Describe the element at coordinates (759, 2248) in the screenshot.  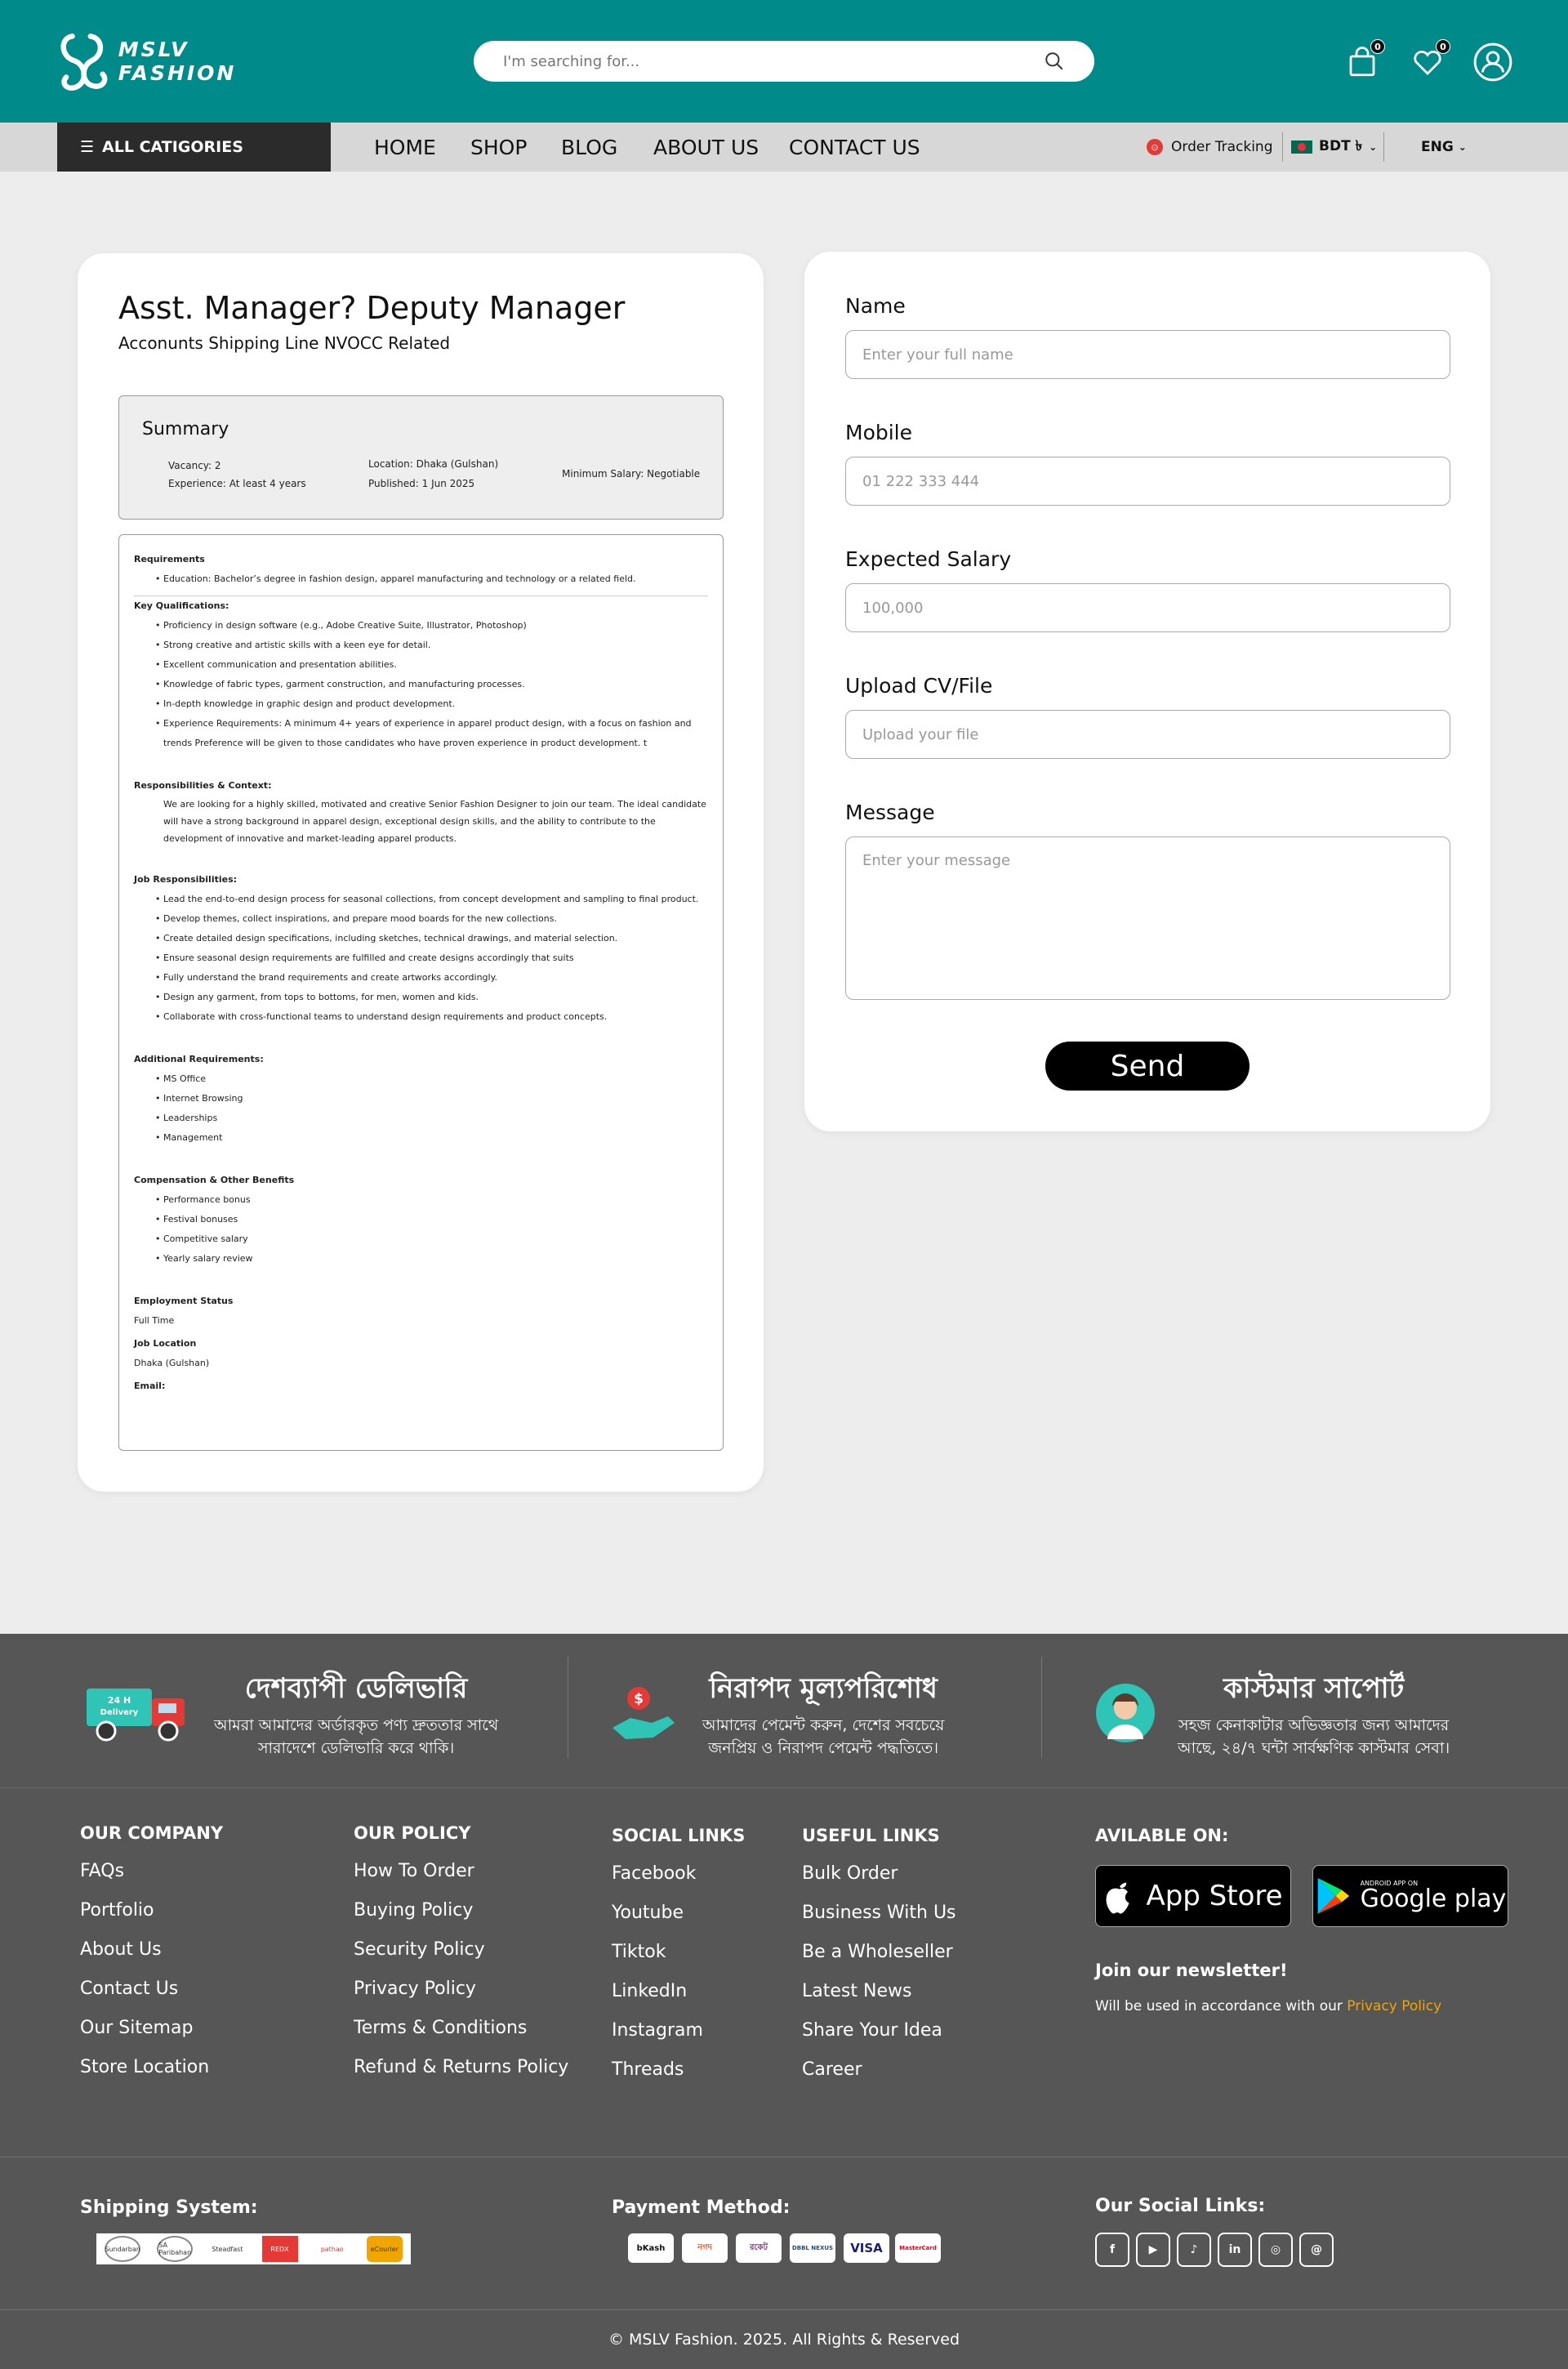
I see `payment-logo-rocket: রকেট` at that location.